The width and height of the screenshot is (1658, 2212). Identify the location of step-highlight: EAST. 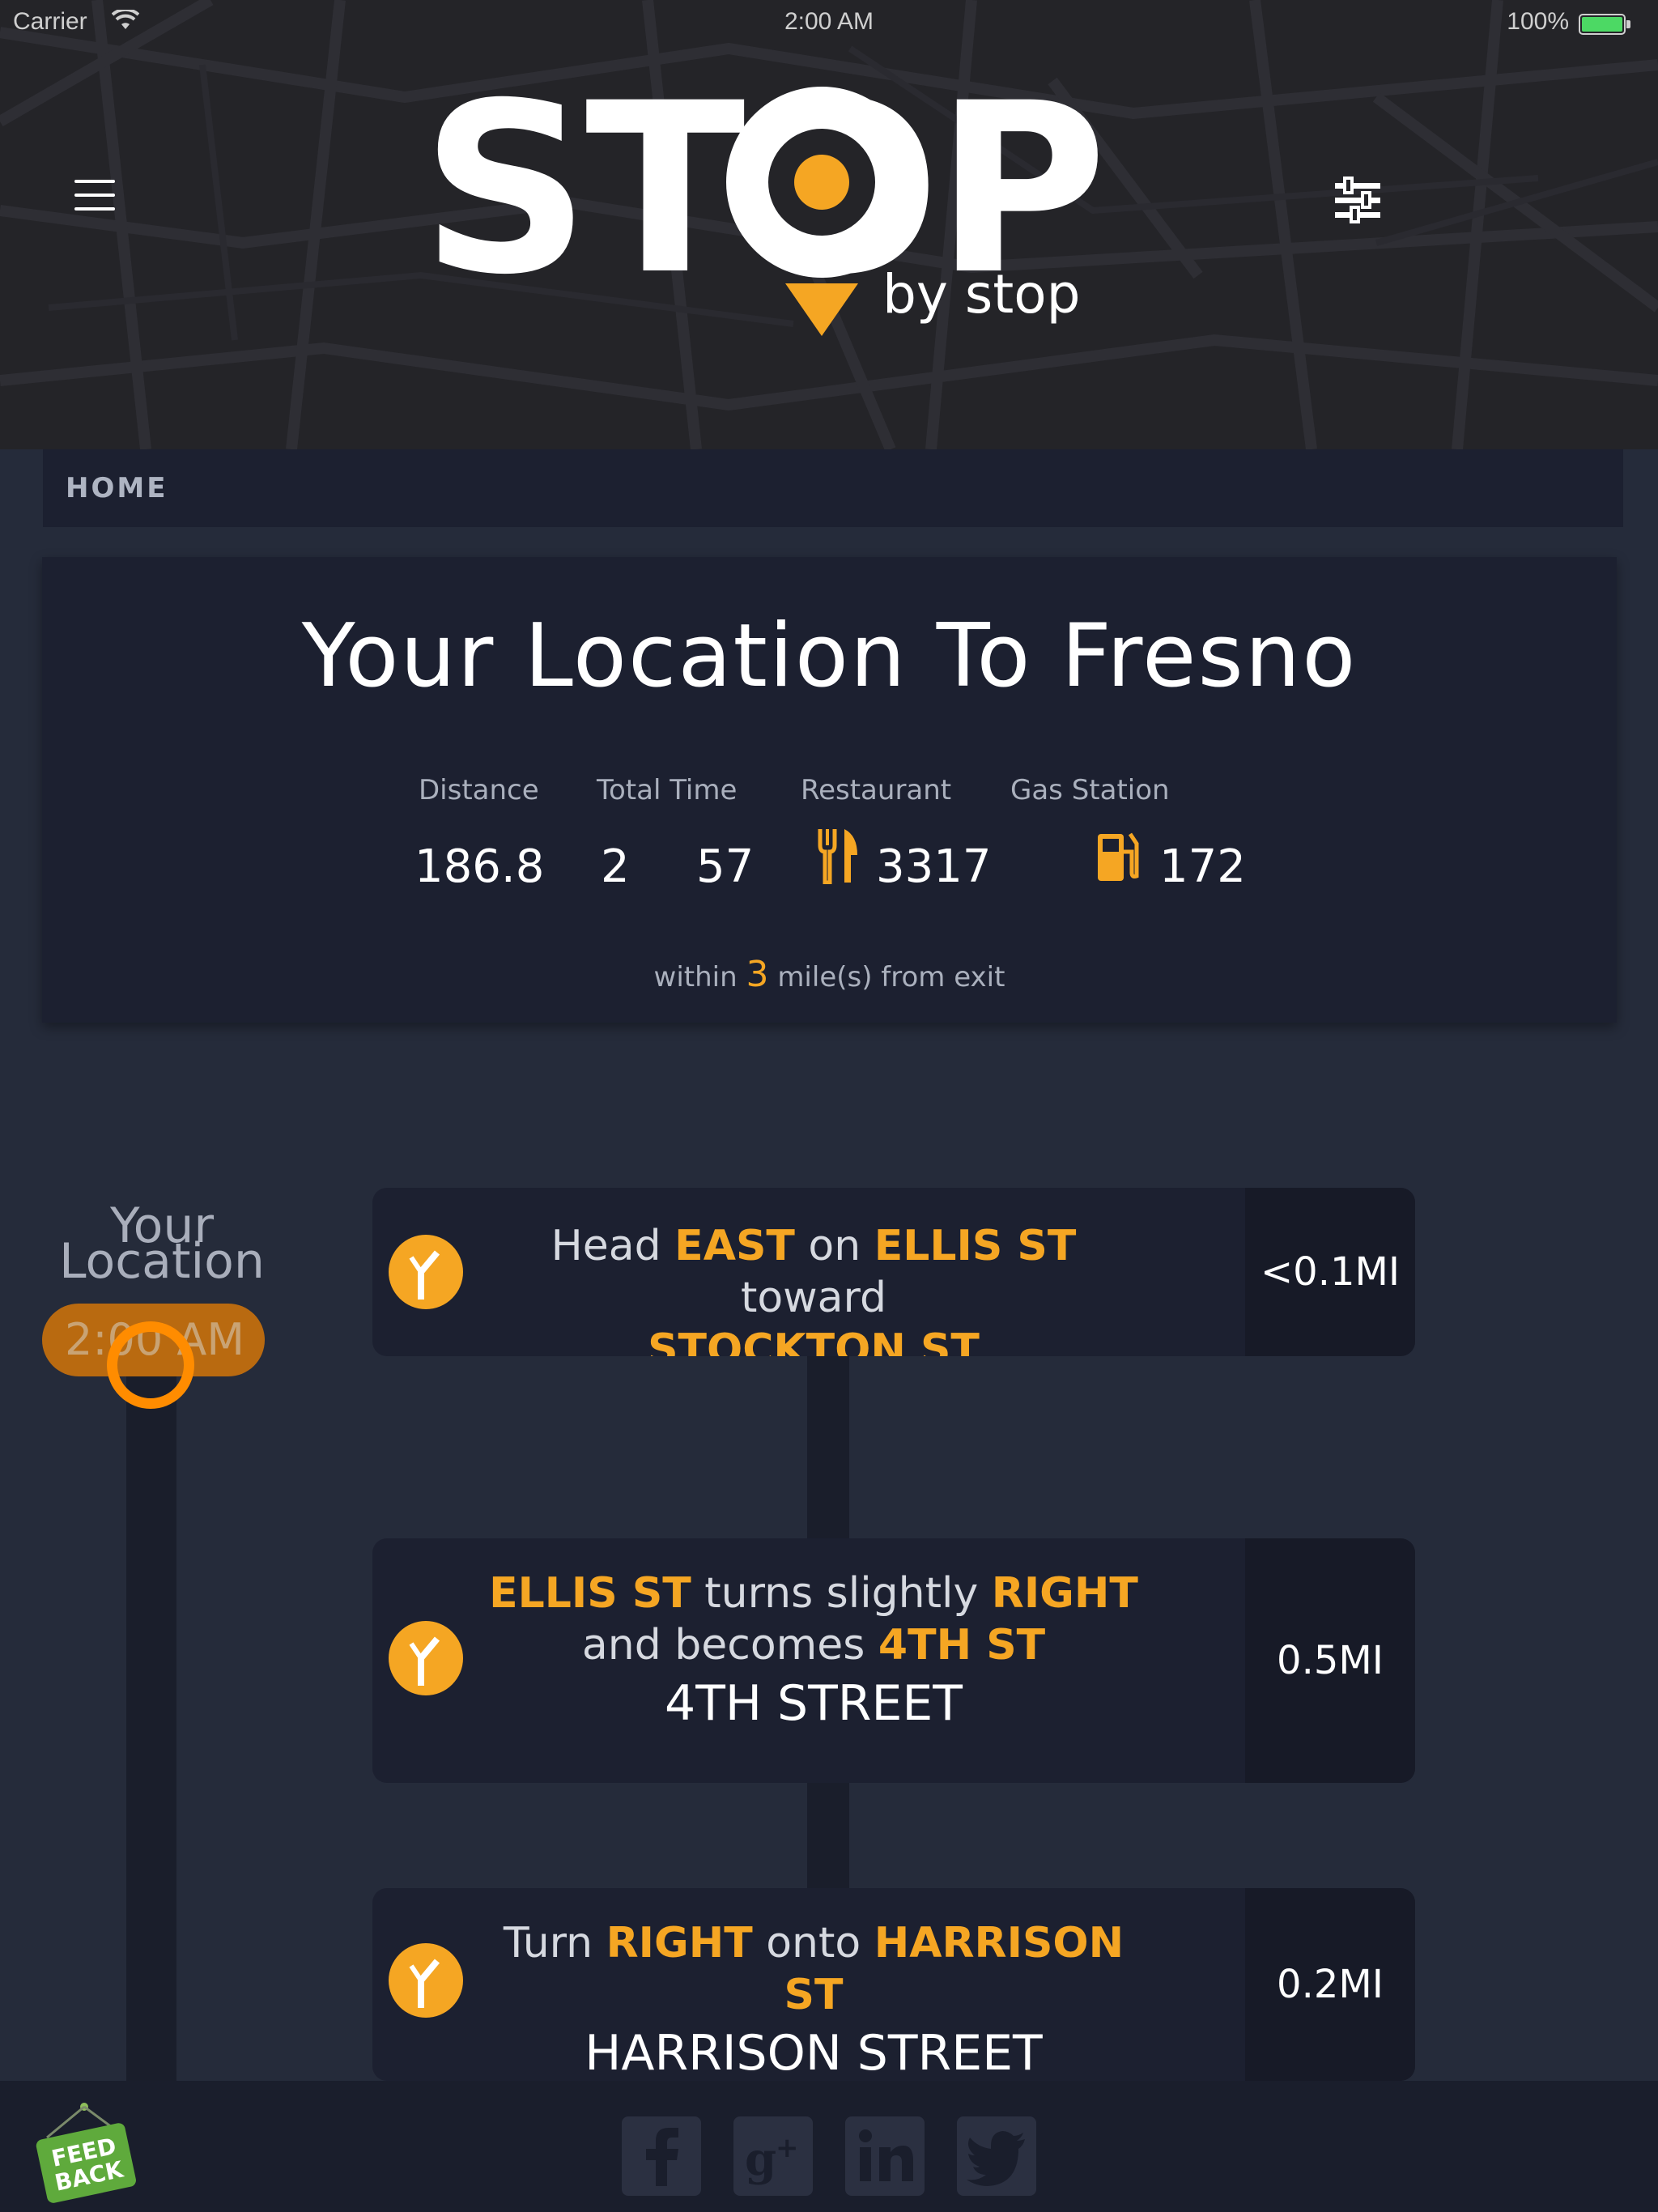
(734, 1246).